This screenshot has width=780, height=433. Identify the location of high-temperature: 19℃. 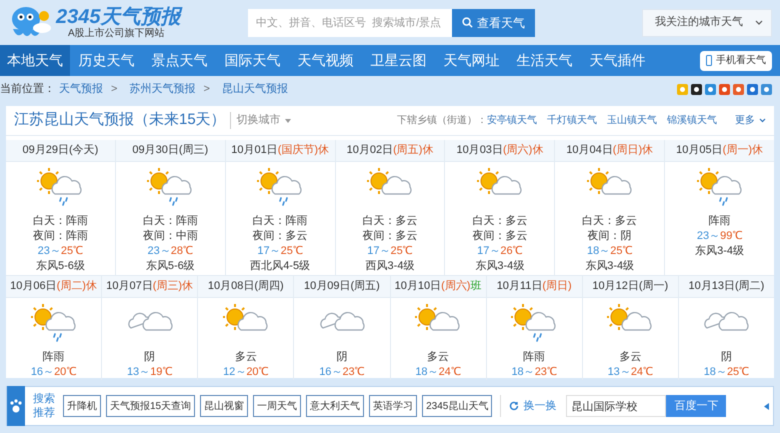
(161, 372).